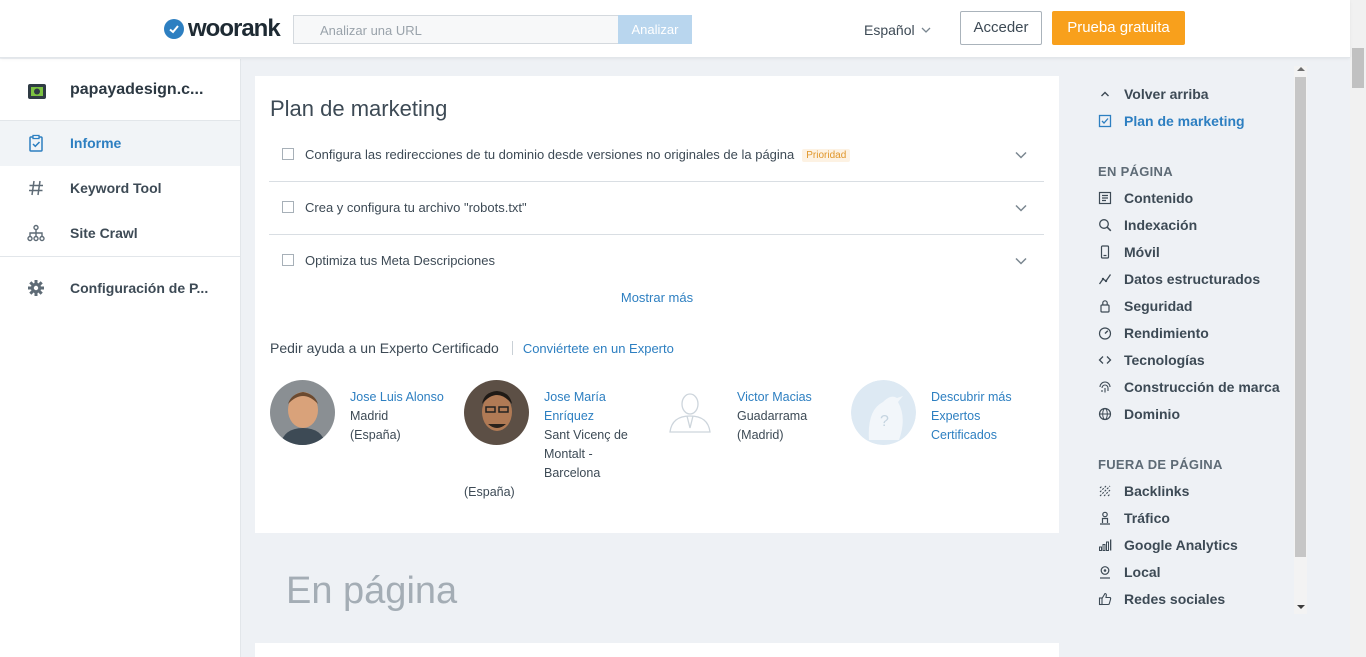 This screenshot has height=657, width=1366. I want to click on woorank-logo: woorank, so click(222, 29).